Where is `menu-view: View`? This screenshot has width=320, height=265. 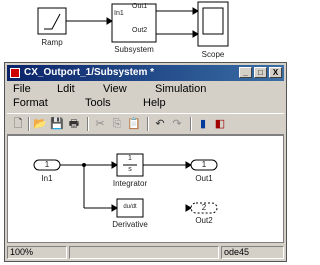
menu-view: View is located at coordinates (115, 89).